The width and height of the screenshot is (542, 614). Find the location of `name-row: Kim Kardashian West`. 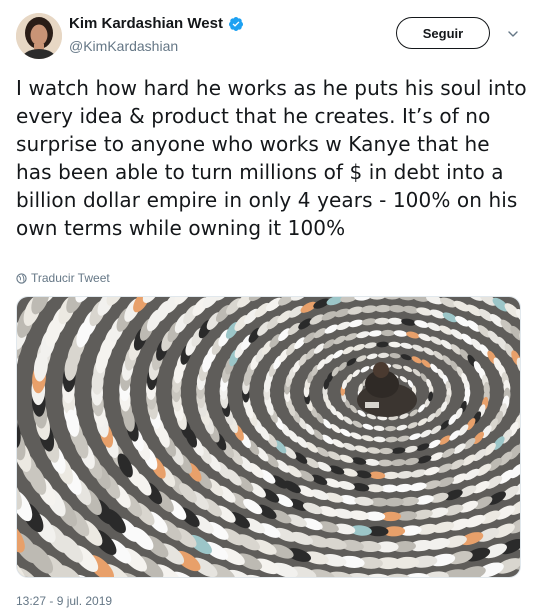

name-row: Kim Kardashian West is located at coordinates (156, 23).